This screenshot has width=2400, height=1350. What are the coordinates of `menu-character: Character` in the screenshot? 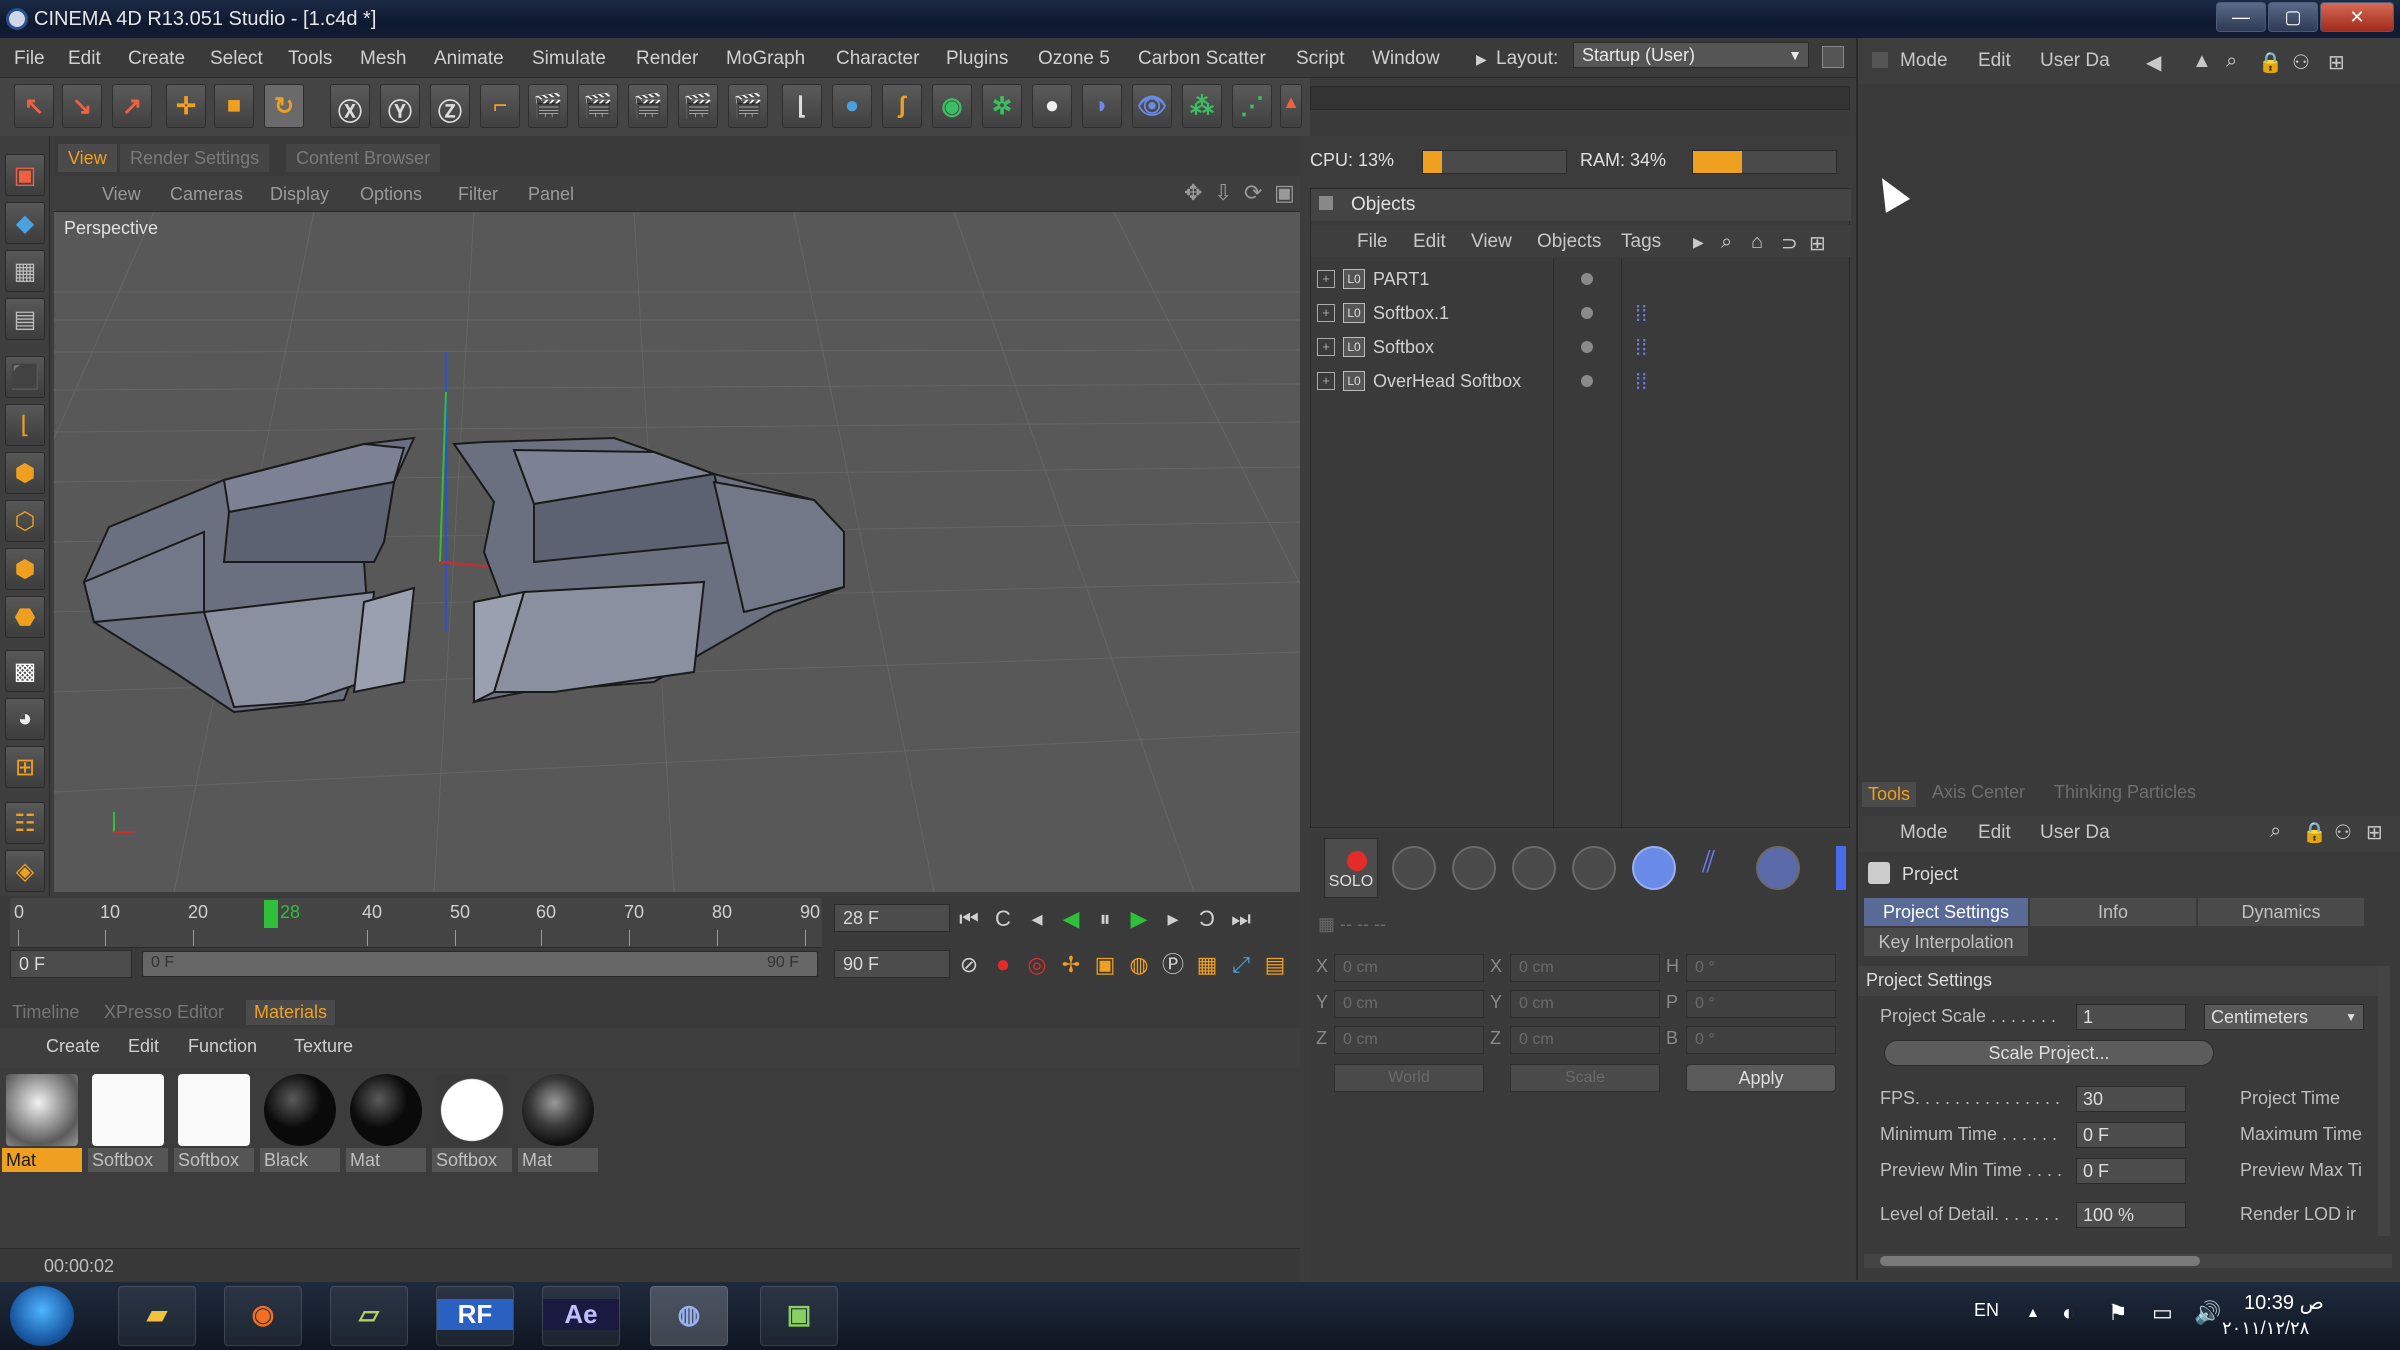 It's located at (877, 59).